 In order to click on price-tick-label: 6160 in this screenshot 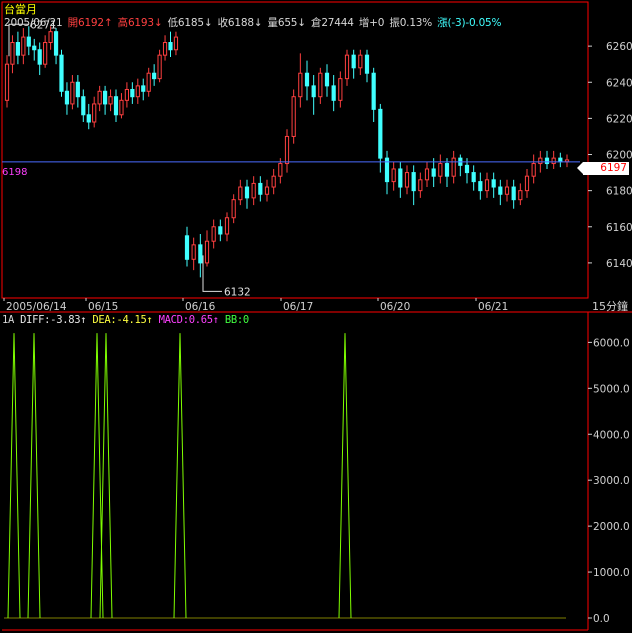, I will do `click(619, 228)`.